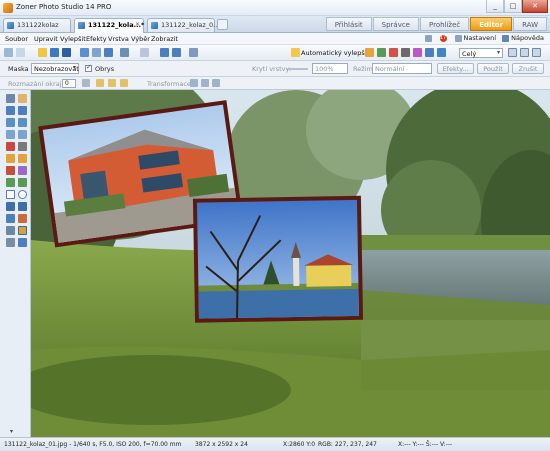 Image resolution: width=550 pixels, height=451 pixels. I want to click on mode-viewer: Prohlížeč, so click(445, 24).